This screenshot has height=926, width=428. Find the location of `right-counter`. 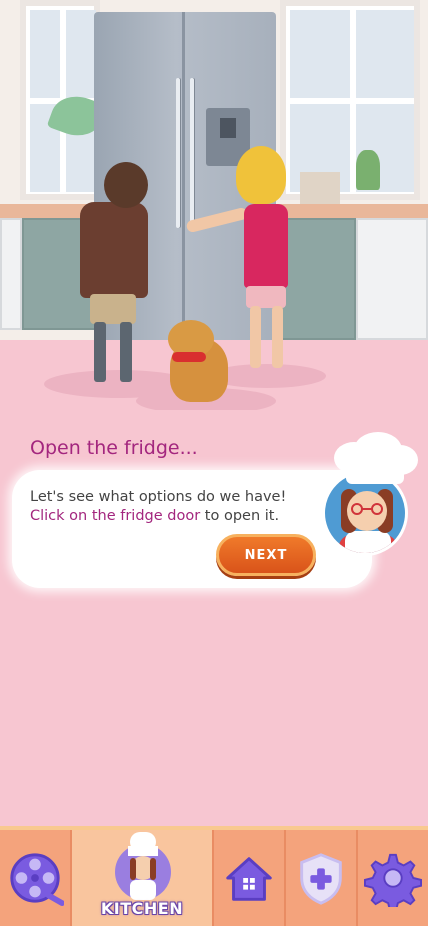

right-counter is located at coordinates (352, 211).